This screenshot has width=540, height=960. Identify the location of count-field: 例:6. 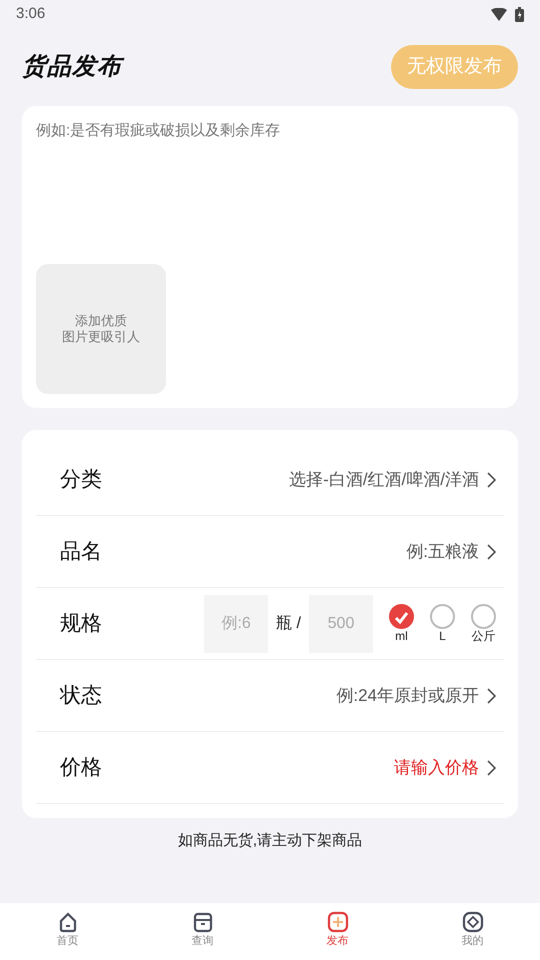
(236, 623).